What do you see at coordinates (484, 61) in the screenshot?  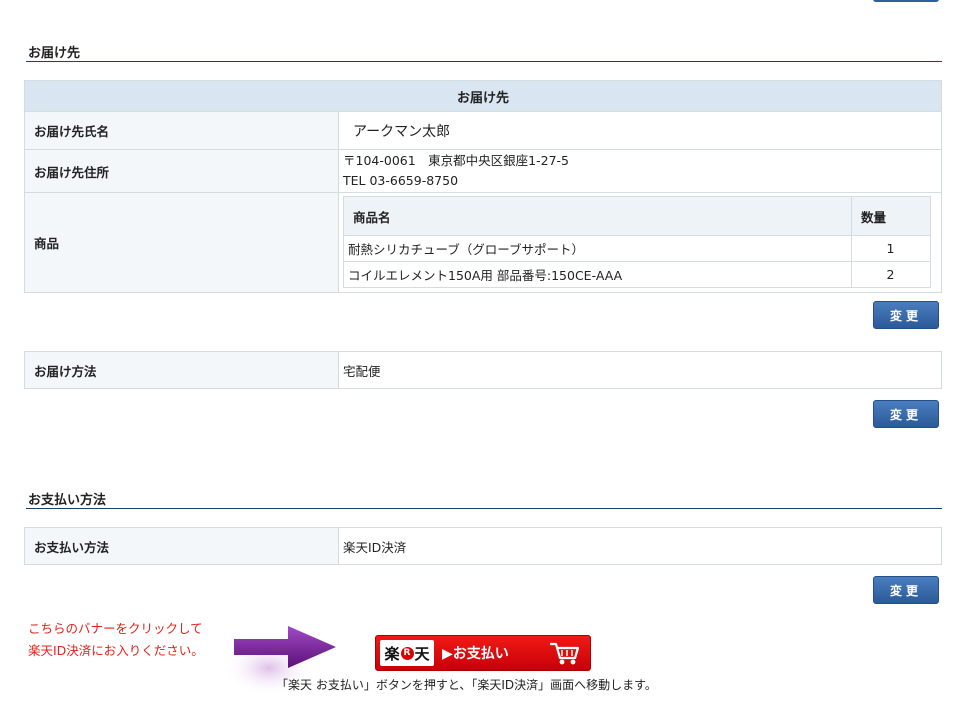 I see `delivery-section-rule` at bounding box center [484, 61].